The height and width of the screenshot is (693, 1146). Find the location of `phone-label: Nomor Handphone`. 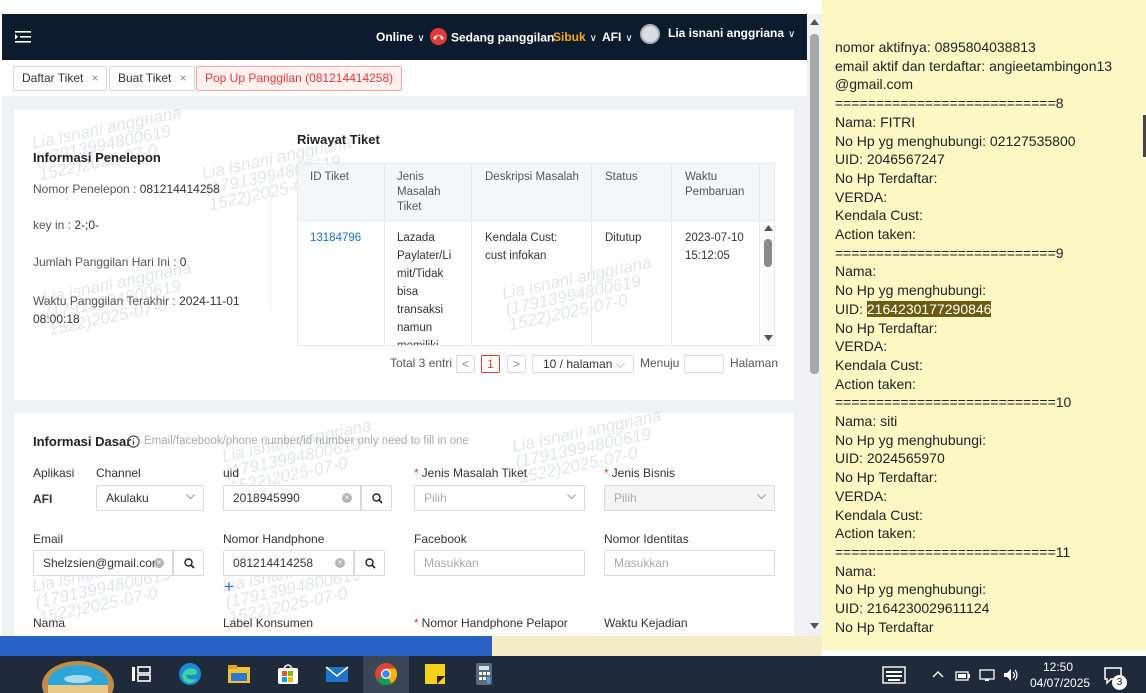

phone-label: Nomor Handphone is located at coordinates (274, 539).